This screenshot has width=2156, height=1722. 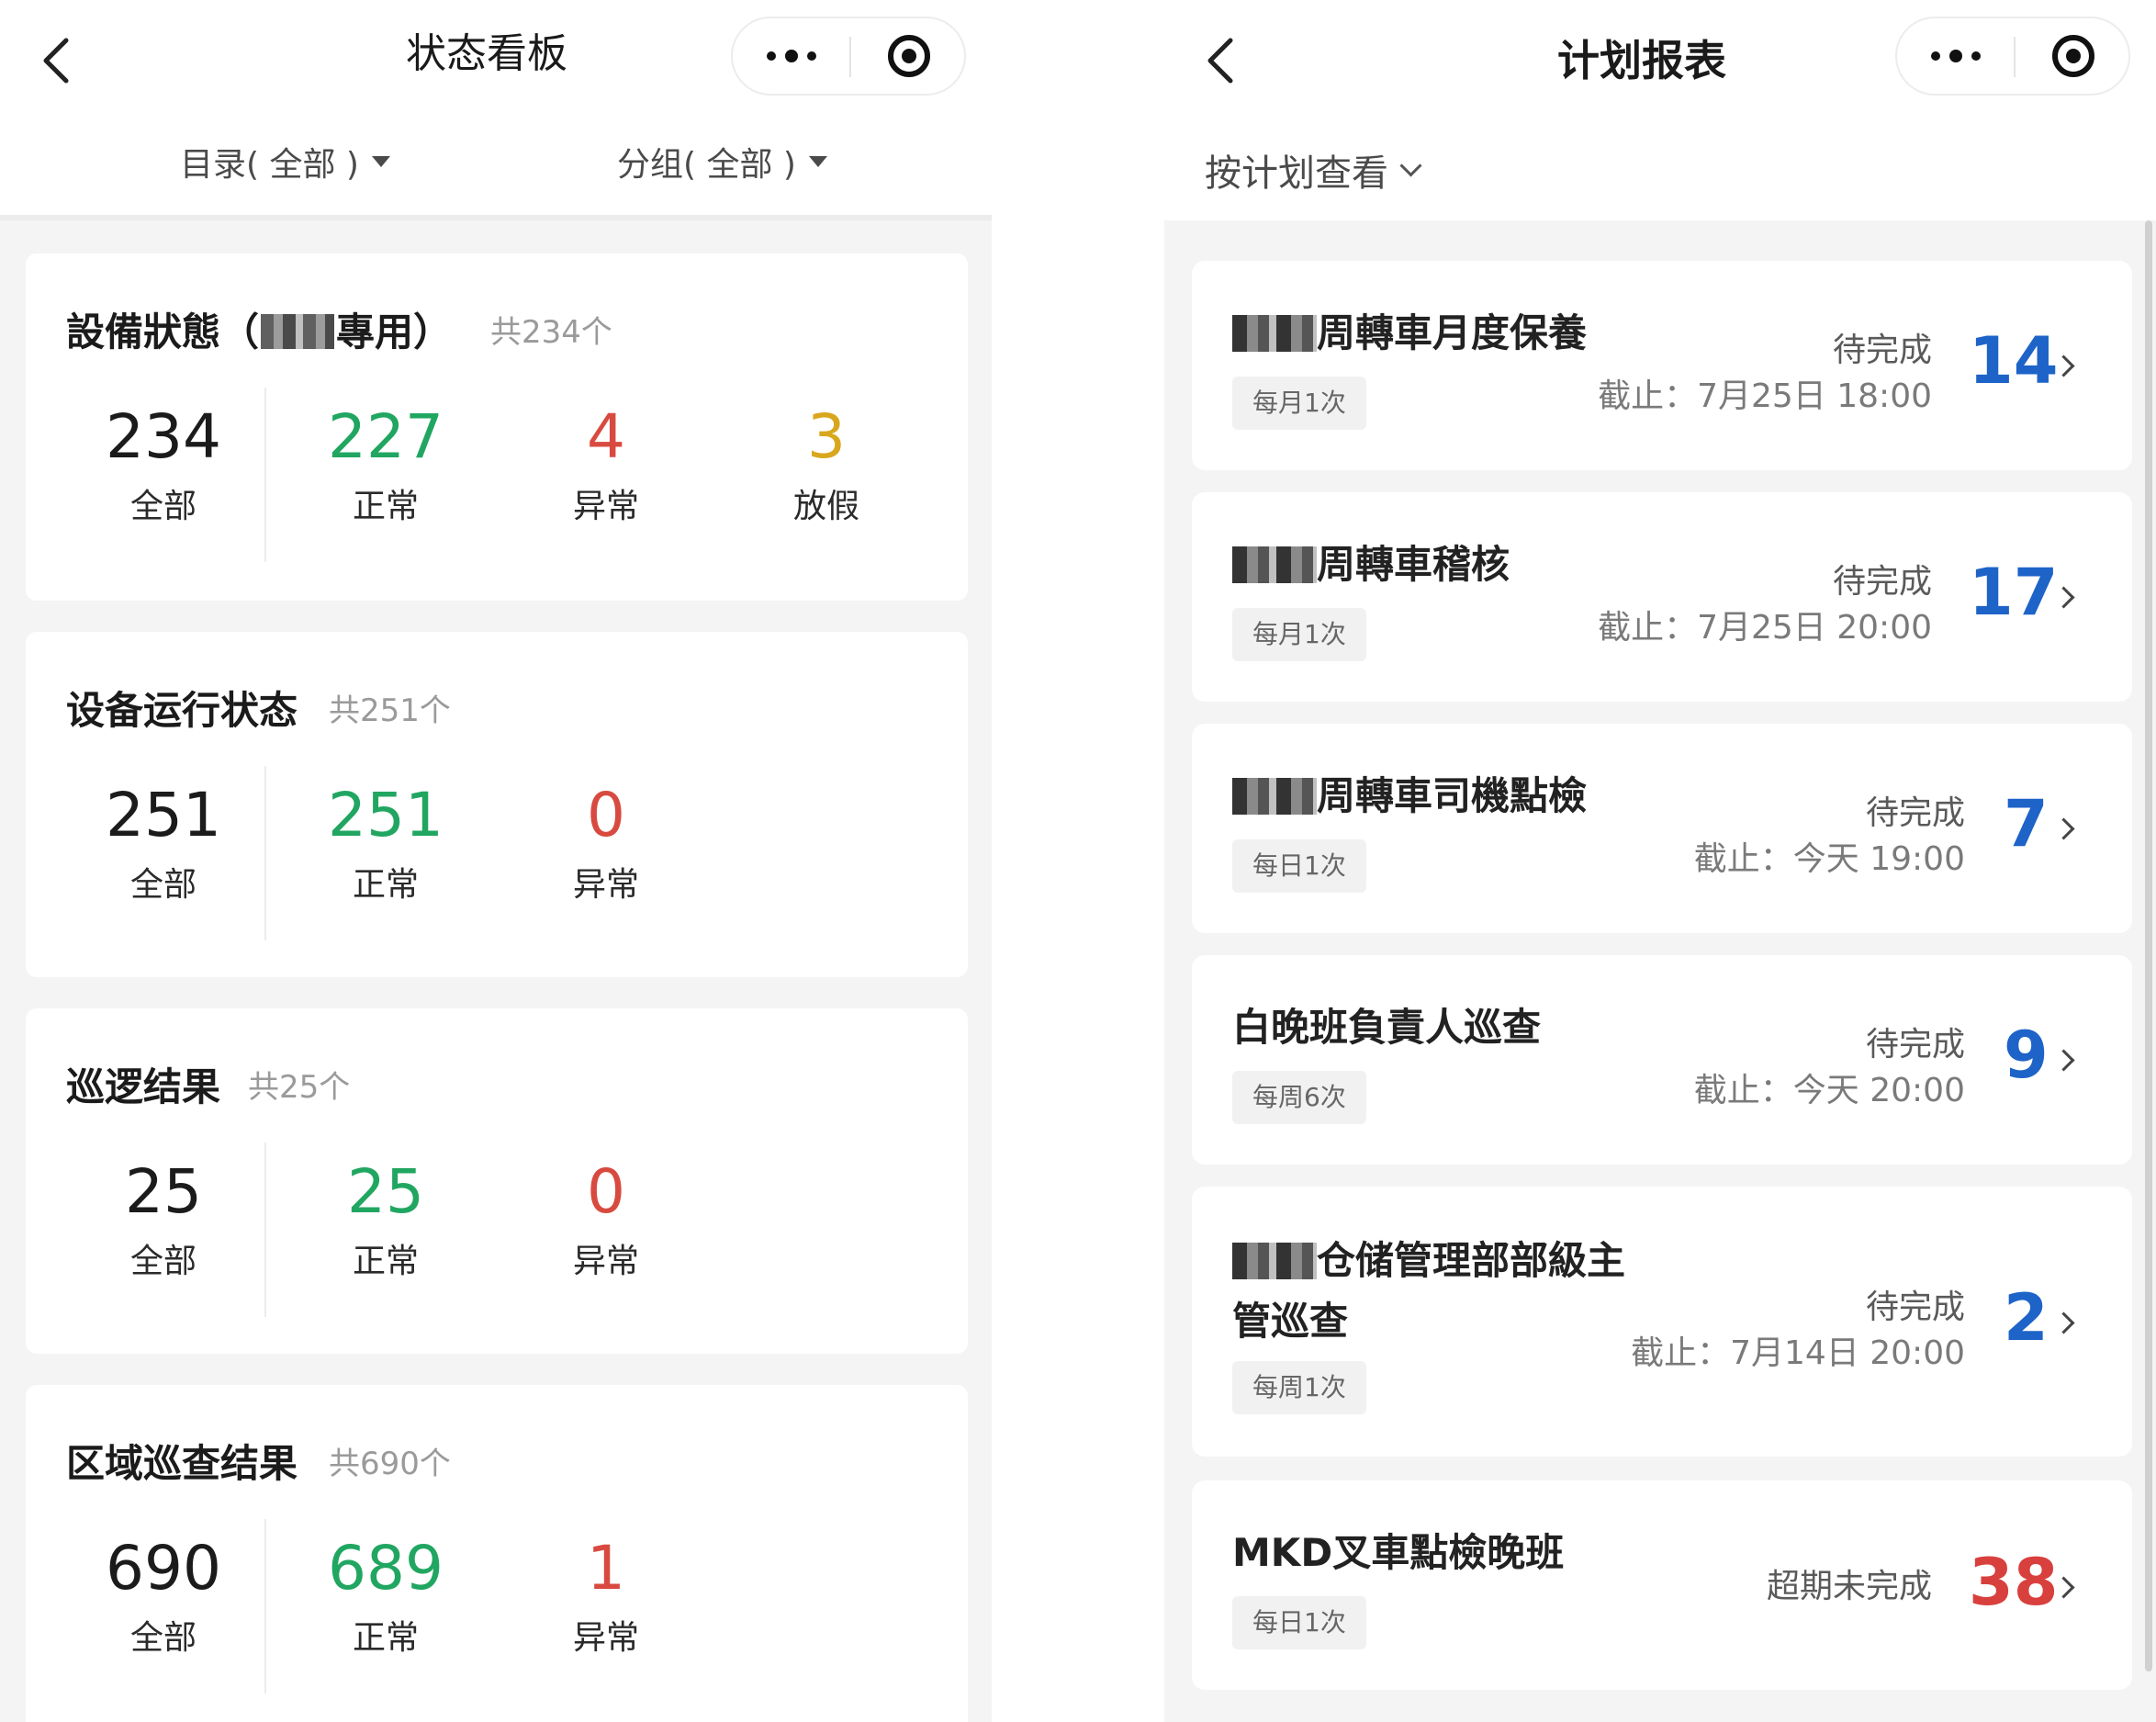 What do you see at coordinates (2026, 824) in the screenshot?
I see `pending-count: 7` at bounding box center [2026, 824].